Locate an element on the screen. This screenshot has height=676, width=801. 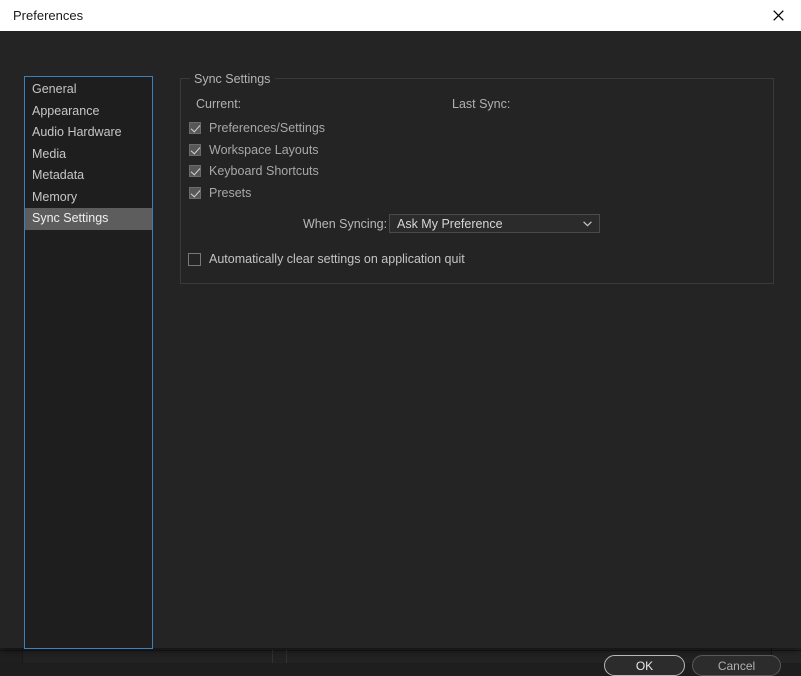
checkbox-label-preferences-settings: Preferences/Settings is located at coordinates (267, 128).